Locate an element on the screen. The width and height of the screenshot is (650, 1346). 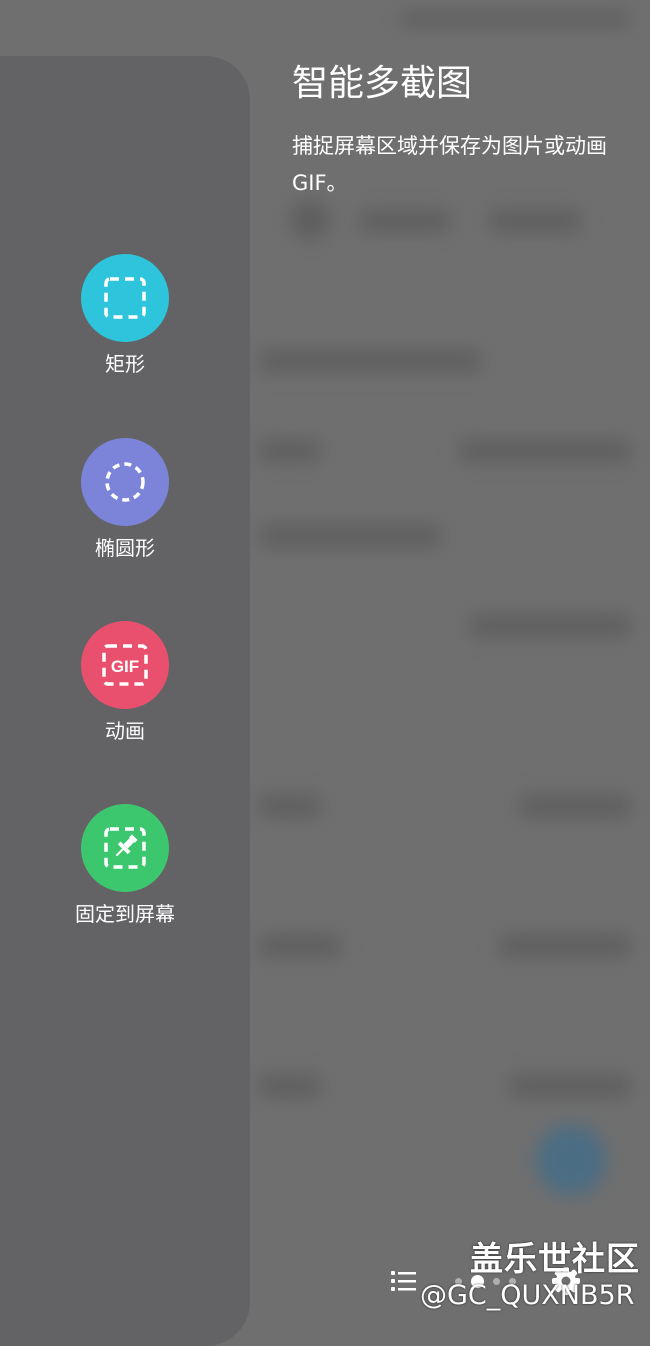
tool-pin-to-screen: 固定到屏幕 is located at coordinates (125, 865).